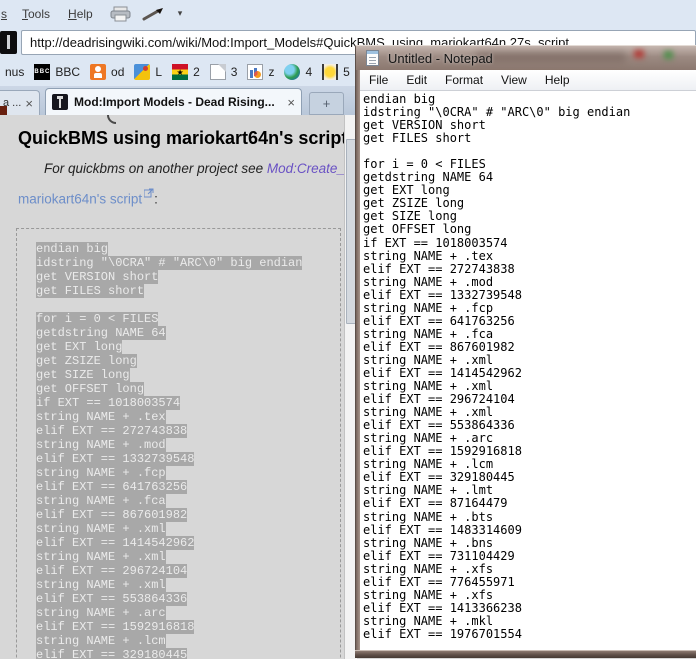 The image size is (696, 659). I want to click on code-line: get OFFSET long, so click(90, 389).